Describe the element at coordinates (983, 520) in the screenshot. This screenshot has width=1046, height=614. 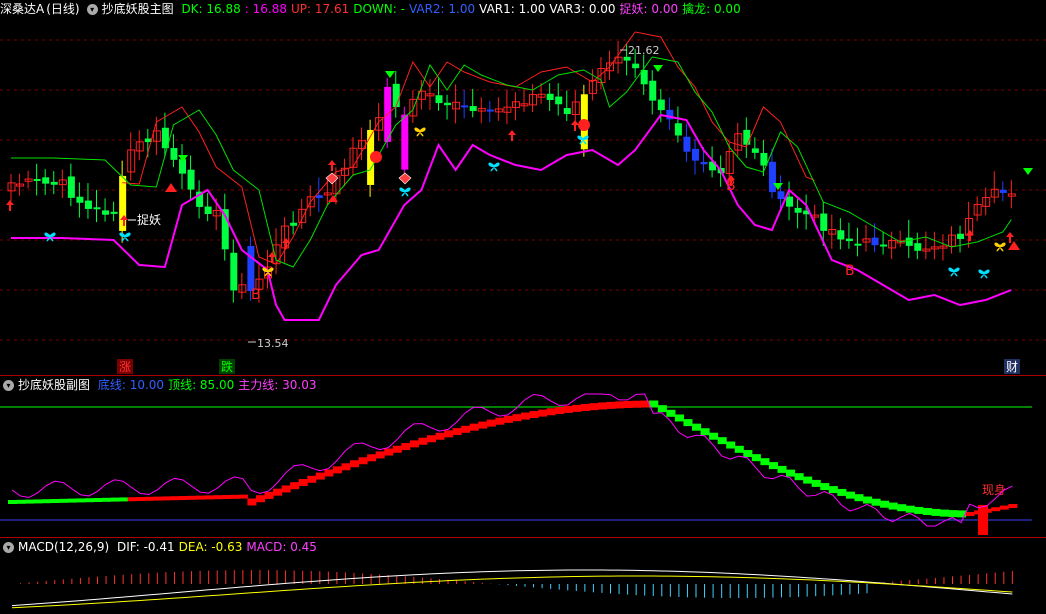
I see `signal-bar` at that location.